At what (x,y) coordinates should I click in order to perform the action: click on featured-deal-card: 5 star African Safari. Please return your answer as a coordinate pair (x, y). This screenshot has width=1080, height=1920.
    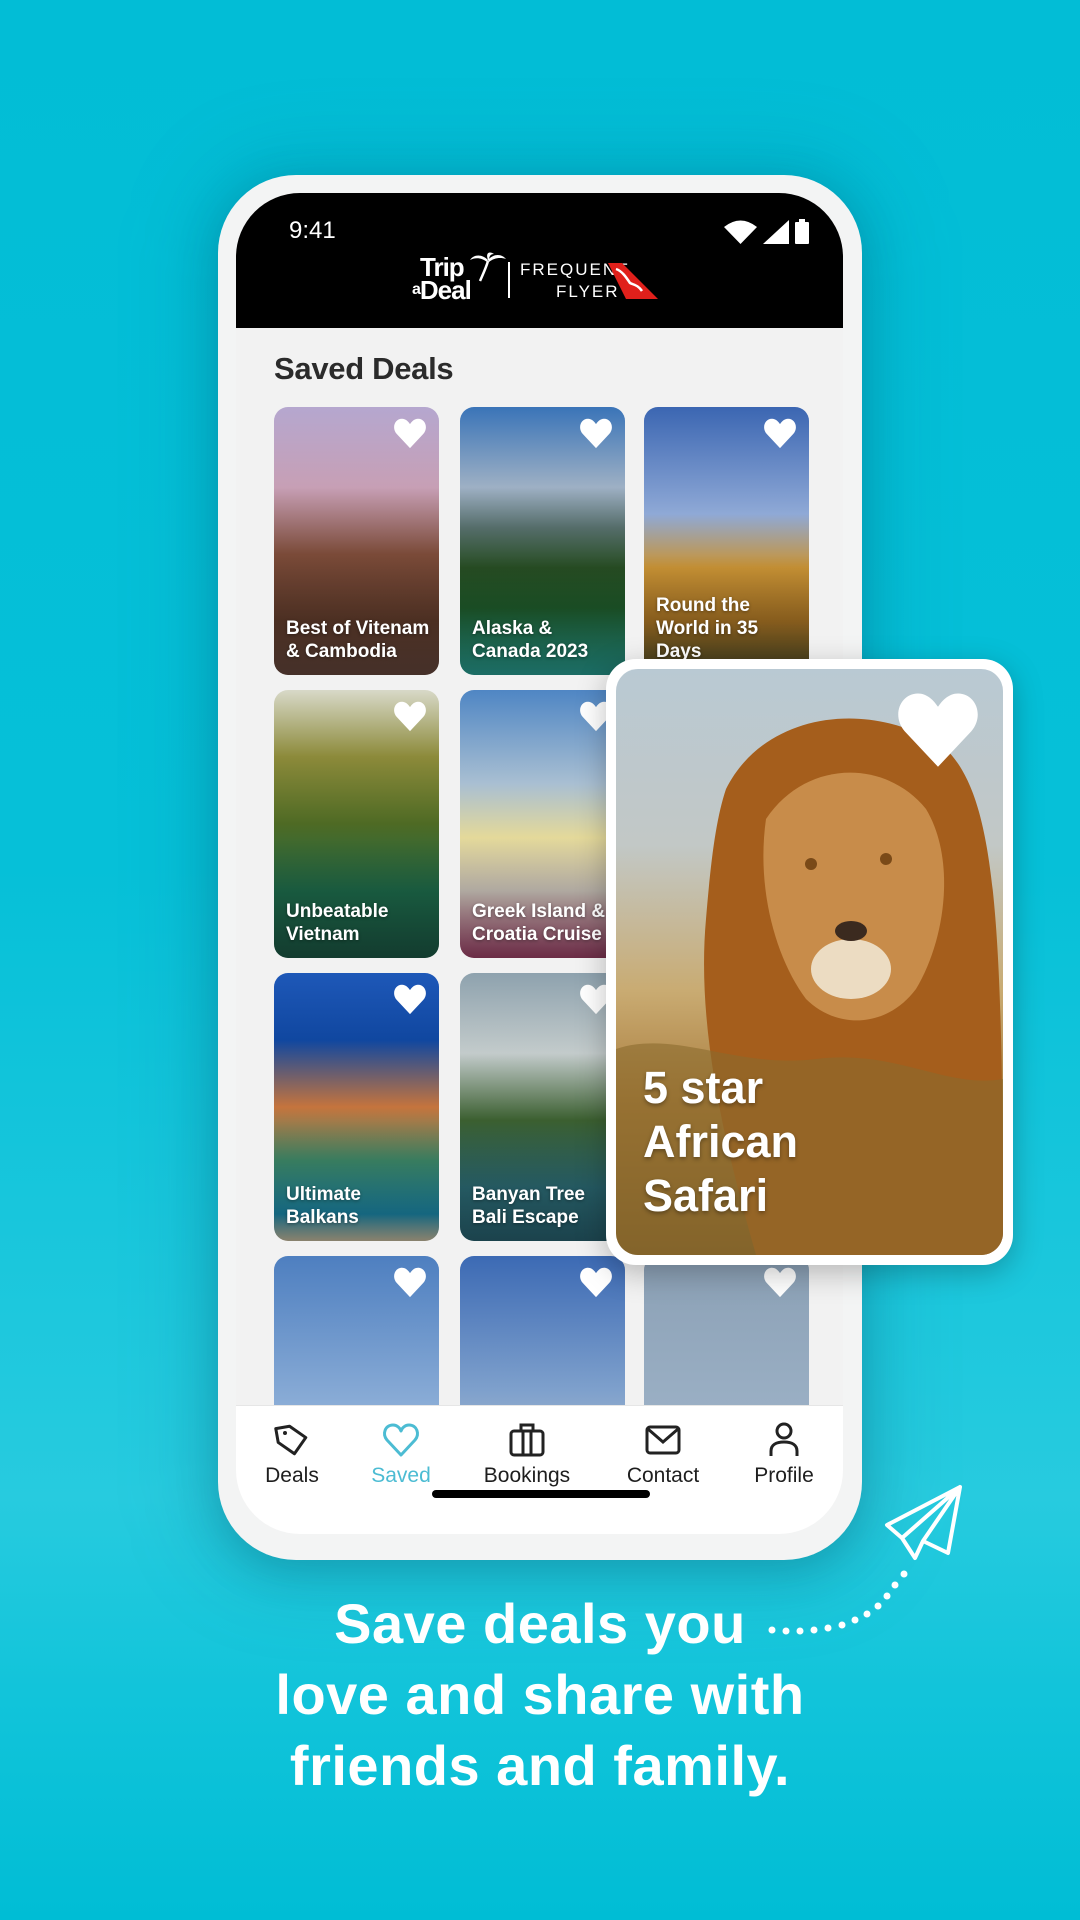
    Looking at the image, I should click on (809, 962).